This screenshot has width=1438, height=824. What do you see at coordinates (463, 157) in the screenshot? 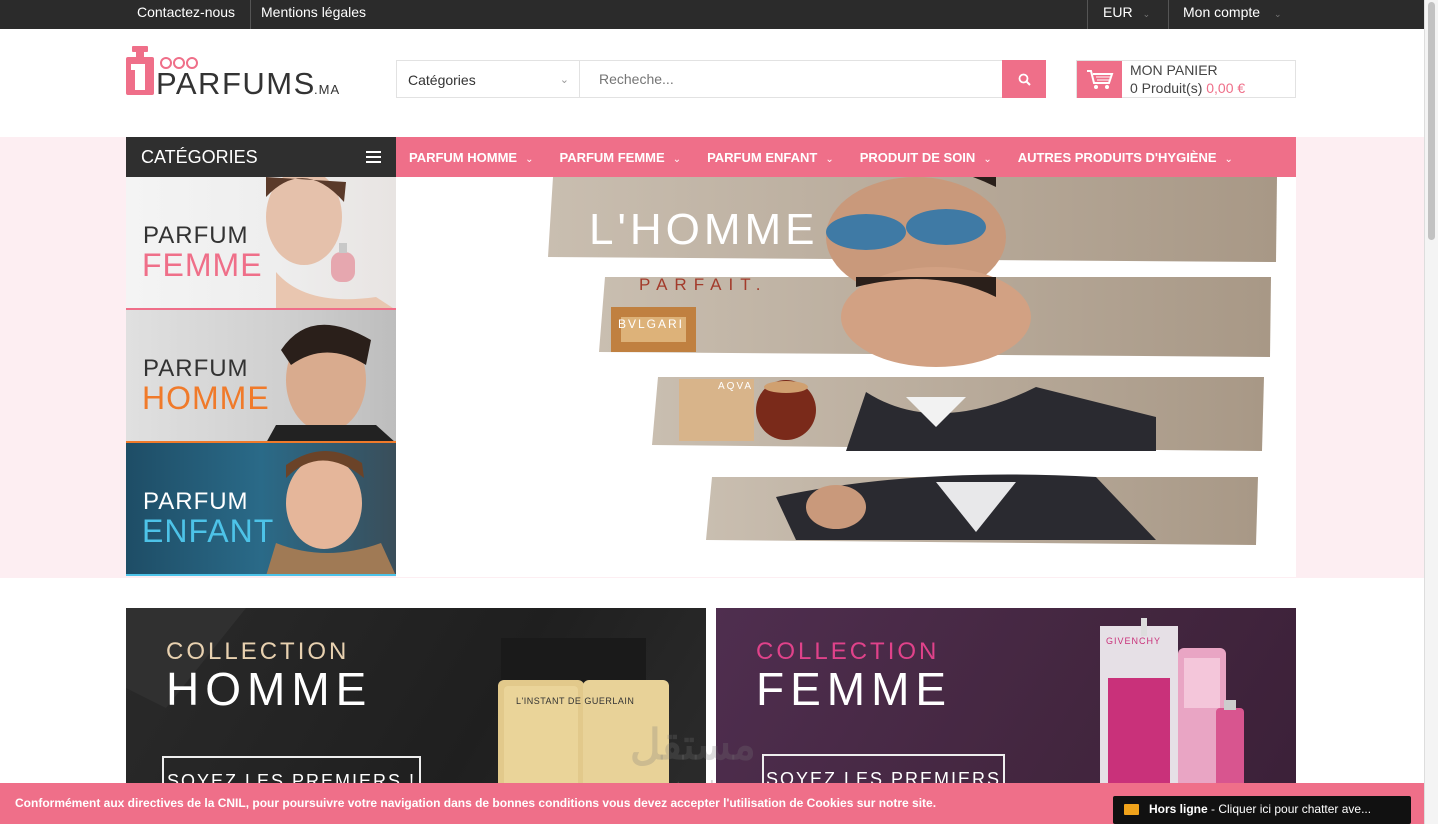
I see `nav-label: PARFUM HOMME` at bounding box center [463, 157].